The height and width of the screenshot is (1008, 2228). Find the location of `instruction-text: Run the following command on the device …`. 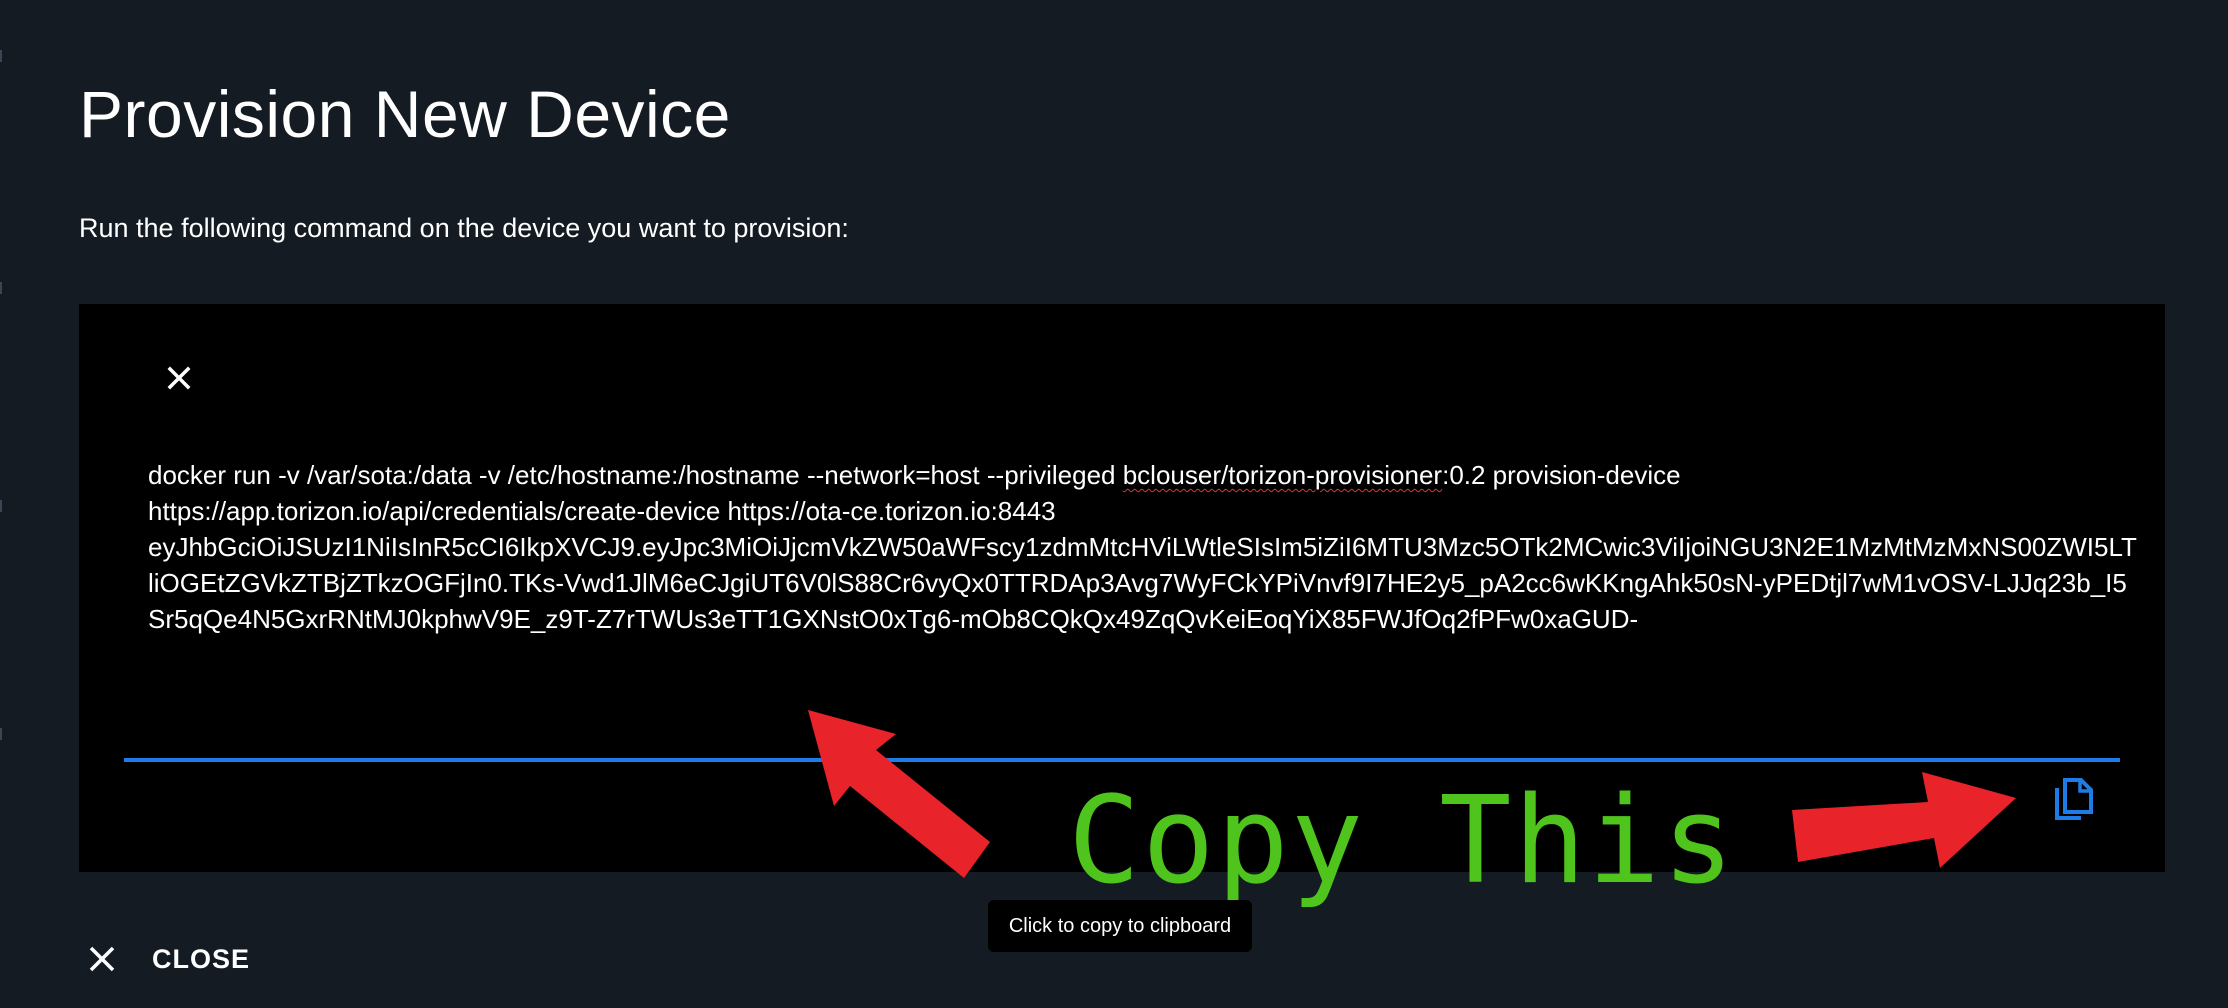

instruction-text: Run the following command on the device … is located at coordinates (464, 228).